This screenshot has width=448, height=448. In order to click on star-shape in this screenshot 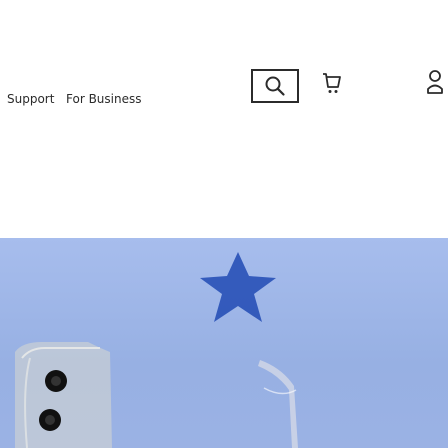, I will do `click(238, 287)`.